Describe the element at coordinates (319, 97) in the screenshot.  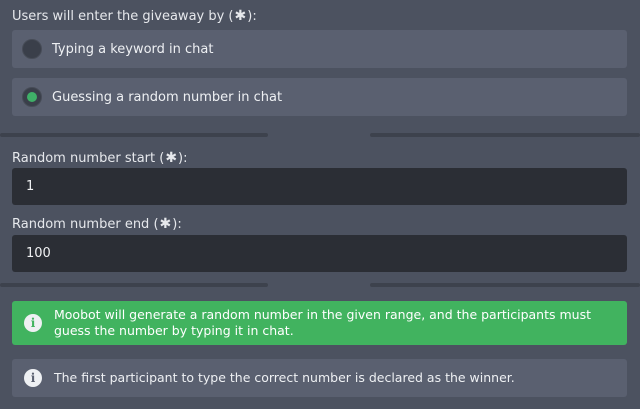
I see `option-random-number: Guessing a random number in chat` at that location.